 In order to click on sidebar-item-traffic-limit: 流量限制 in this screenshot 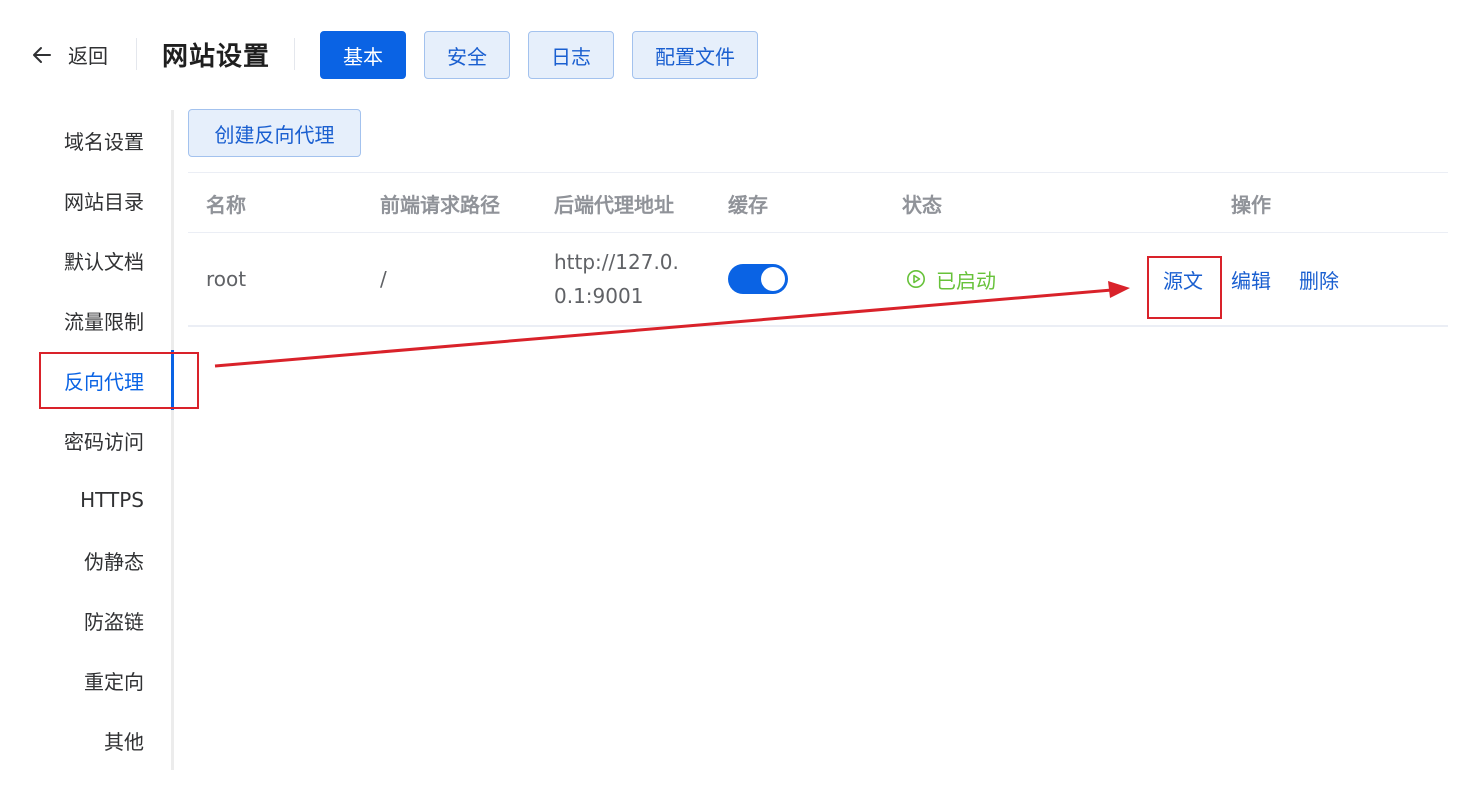, I will do `click(105, 320)`.